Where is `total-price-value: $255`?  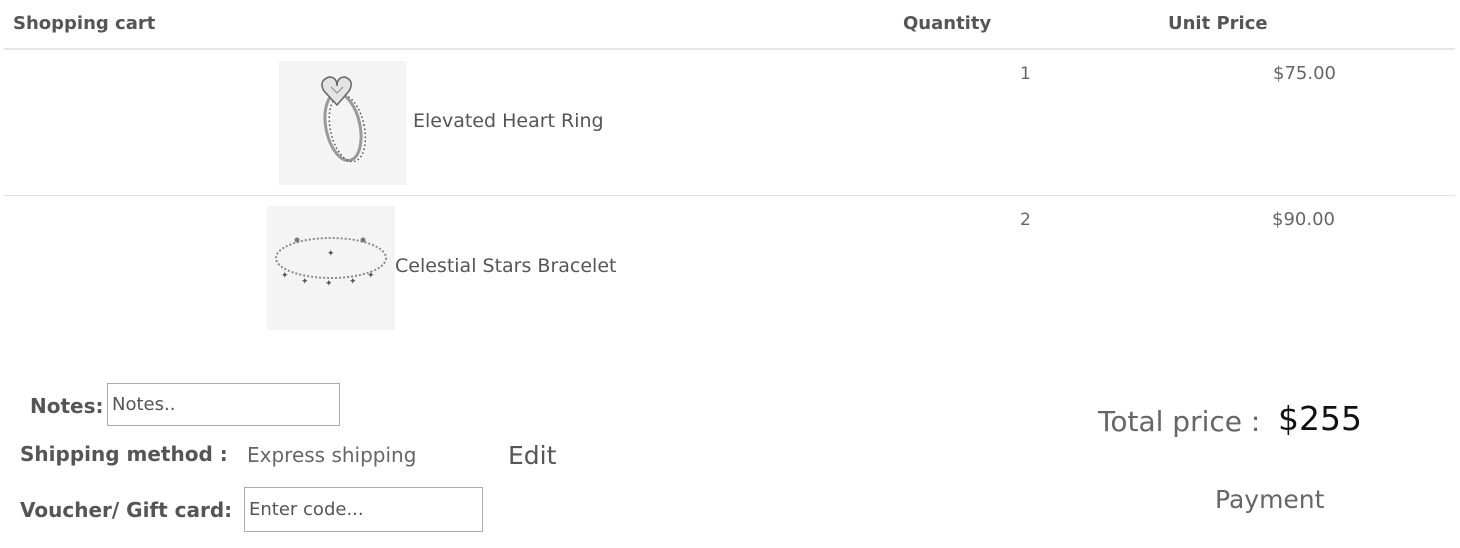
total-price-value: $255 is located at coordinates (1320, 418).